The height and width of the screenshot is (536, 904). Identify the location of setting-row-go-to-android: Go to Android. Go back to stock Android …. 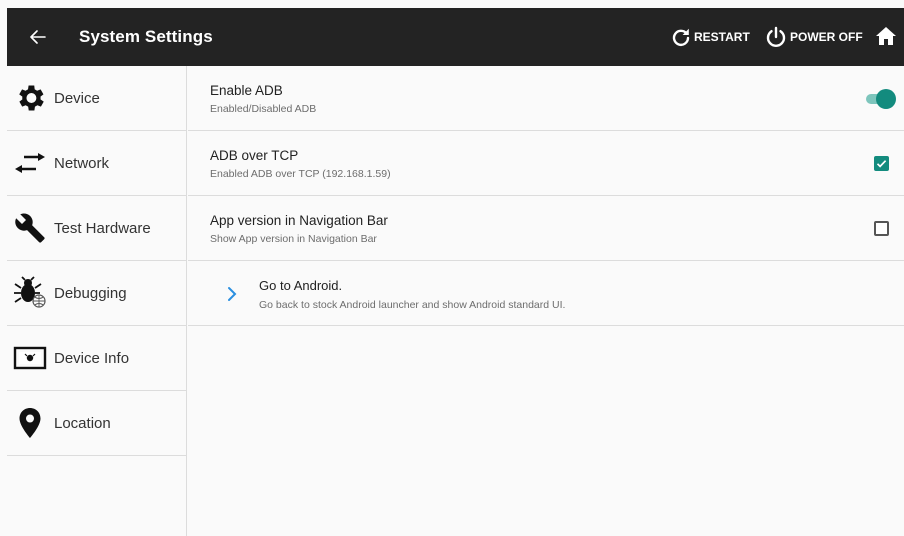
(546, 293).